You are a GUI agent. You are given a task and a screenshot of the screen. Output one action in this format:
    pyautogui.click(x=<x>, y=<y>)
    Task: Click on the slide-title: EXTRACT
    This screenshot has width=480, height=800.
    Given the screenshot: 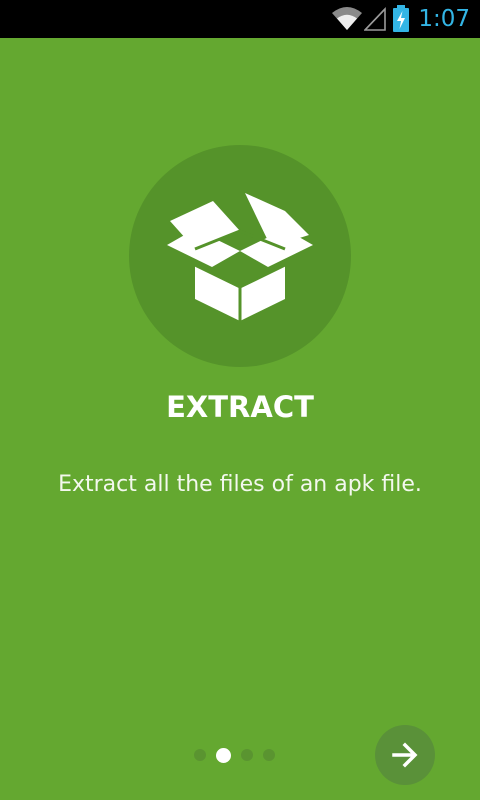 What is the action you would take?
    pyautogui.click(x=240, y=407)
    